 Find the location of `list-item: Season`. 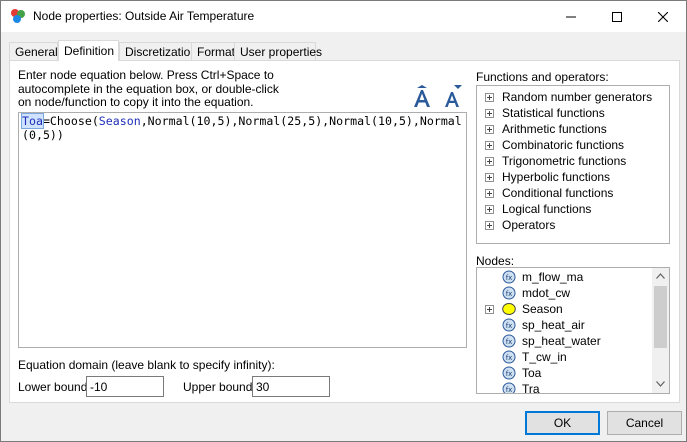

list-item: Season is located at coordinates (524, 309).